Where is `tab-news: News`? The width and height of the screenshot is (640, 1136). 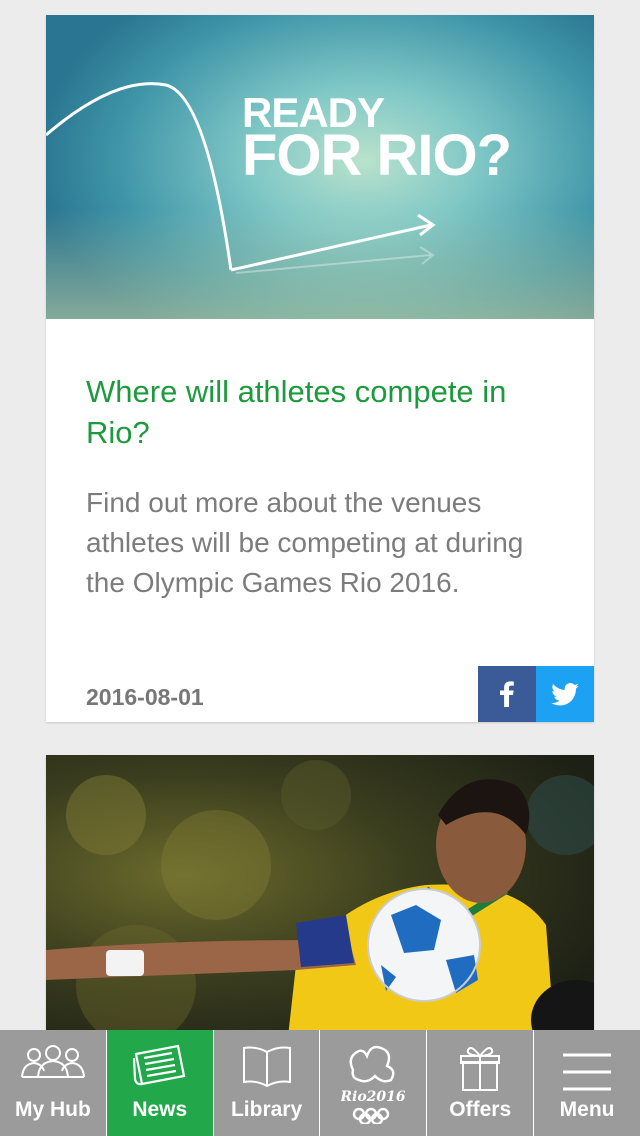 tab-news: News is located at coordinates (159, 1083).